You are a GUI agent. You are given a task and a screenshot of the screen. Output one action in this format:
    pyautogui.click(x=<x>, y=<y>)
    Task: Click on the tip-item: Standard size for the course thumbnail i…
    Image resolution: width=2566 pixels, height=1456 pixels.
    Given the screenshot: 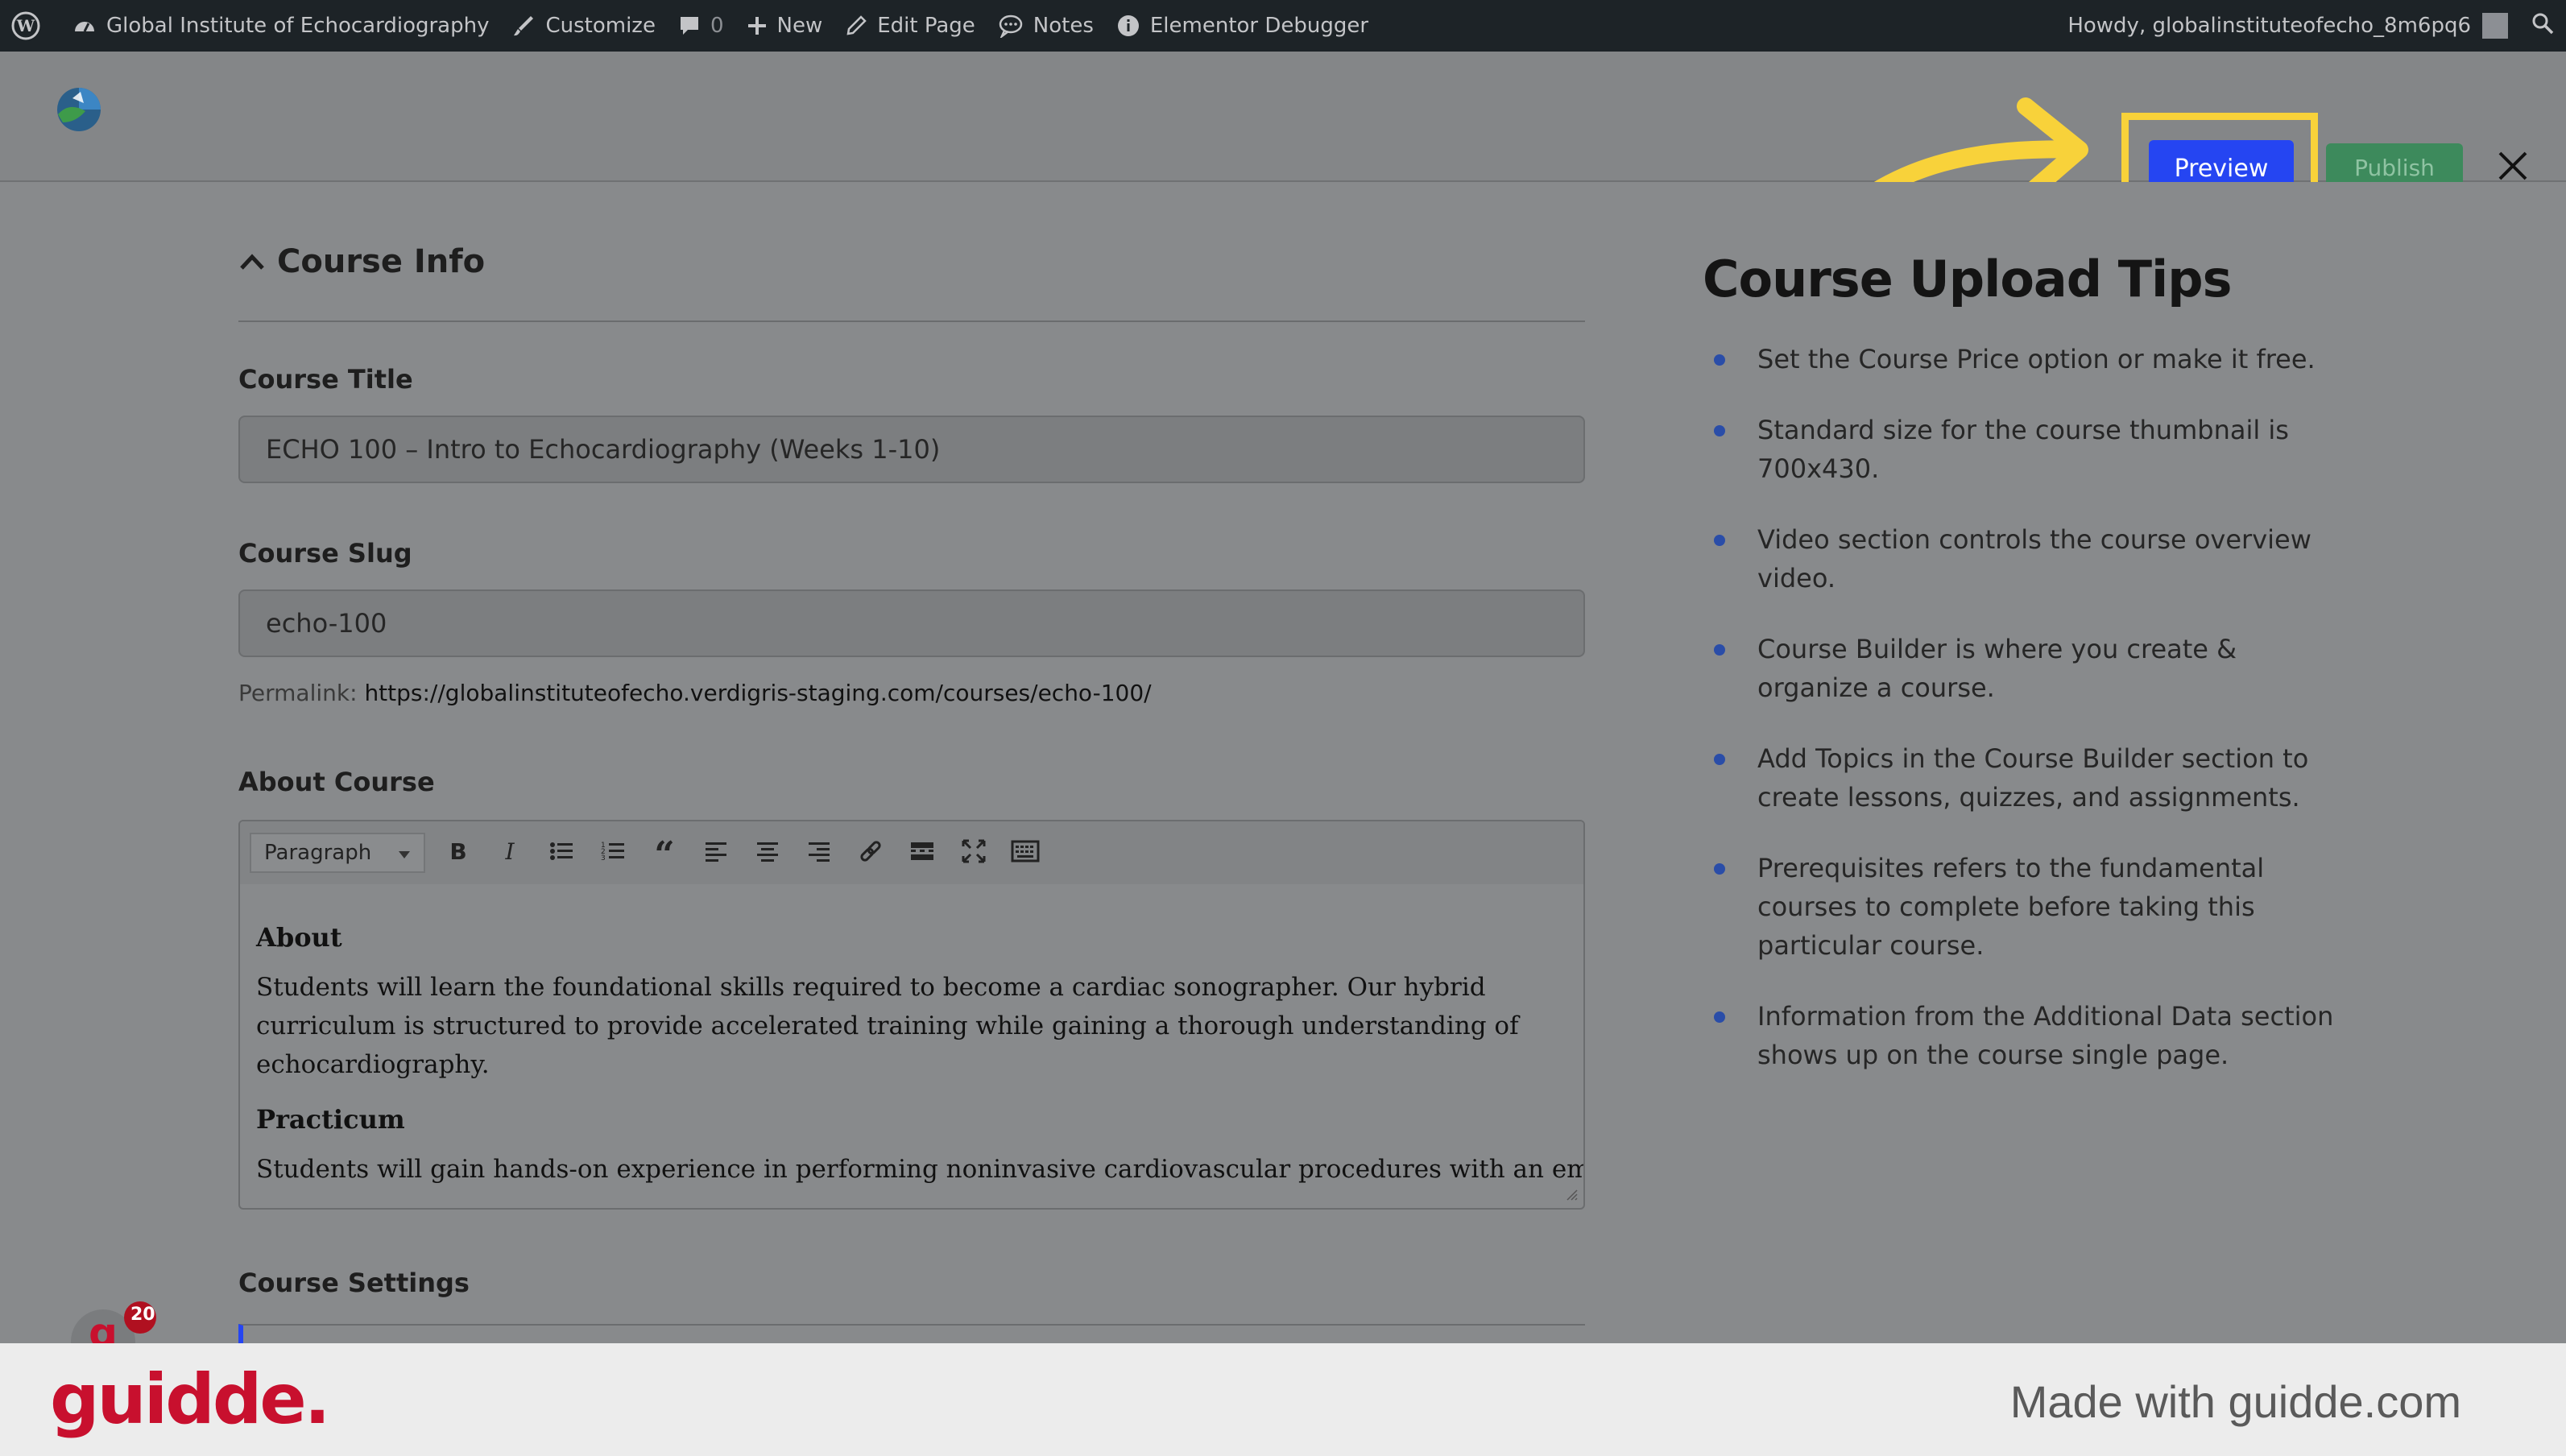 What is the action you would take?
    pyautogui.click(x=2025, y=450)
    